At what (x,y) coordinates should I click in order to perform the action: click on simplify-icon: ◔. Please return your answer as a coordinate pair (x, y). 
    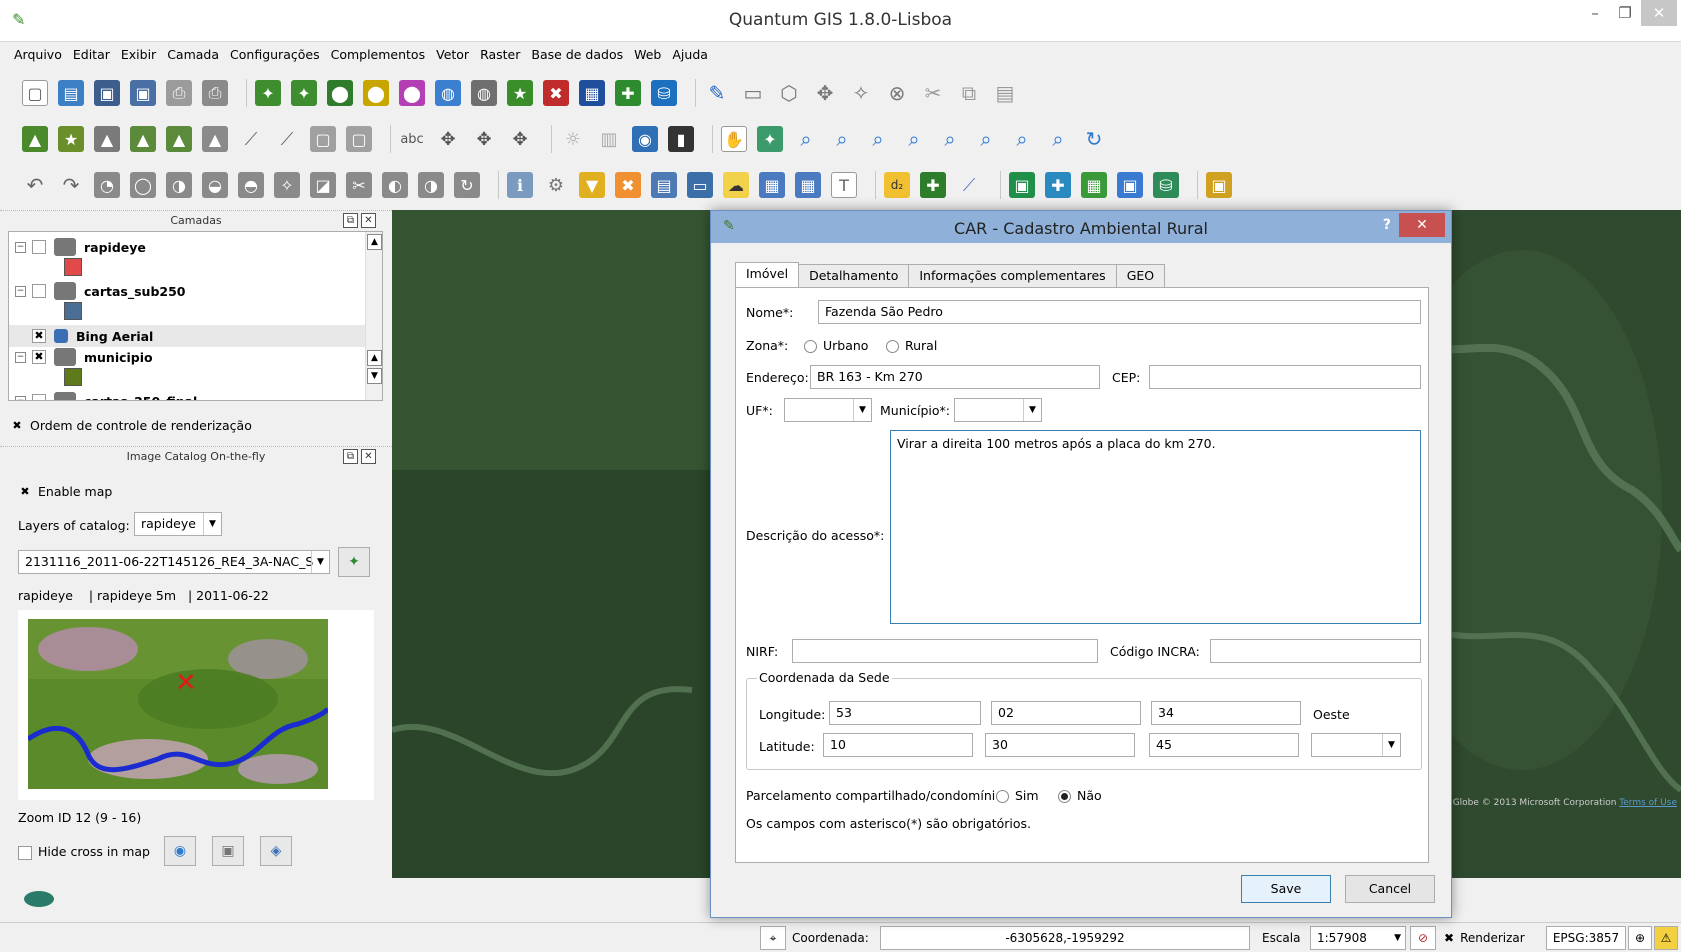
    Looking at the image, I should click on (107, 185).